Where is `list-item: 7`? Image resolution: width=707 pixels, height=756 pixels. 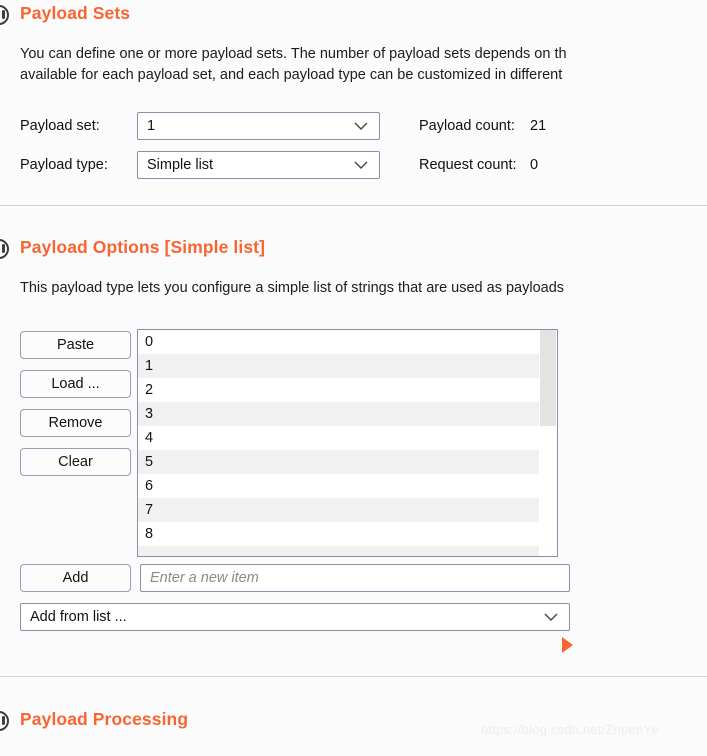
list-item: 7 is located at coordinates (338, 510).